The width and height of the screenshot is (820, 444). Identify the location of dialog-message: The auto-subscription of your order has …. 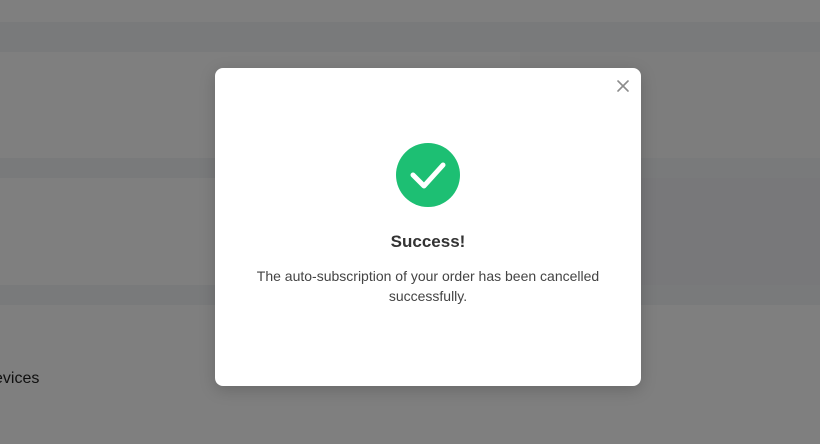
(428, 286).